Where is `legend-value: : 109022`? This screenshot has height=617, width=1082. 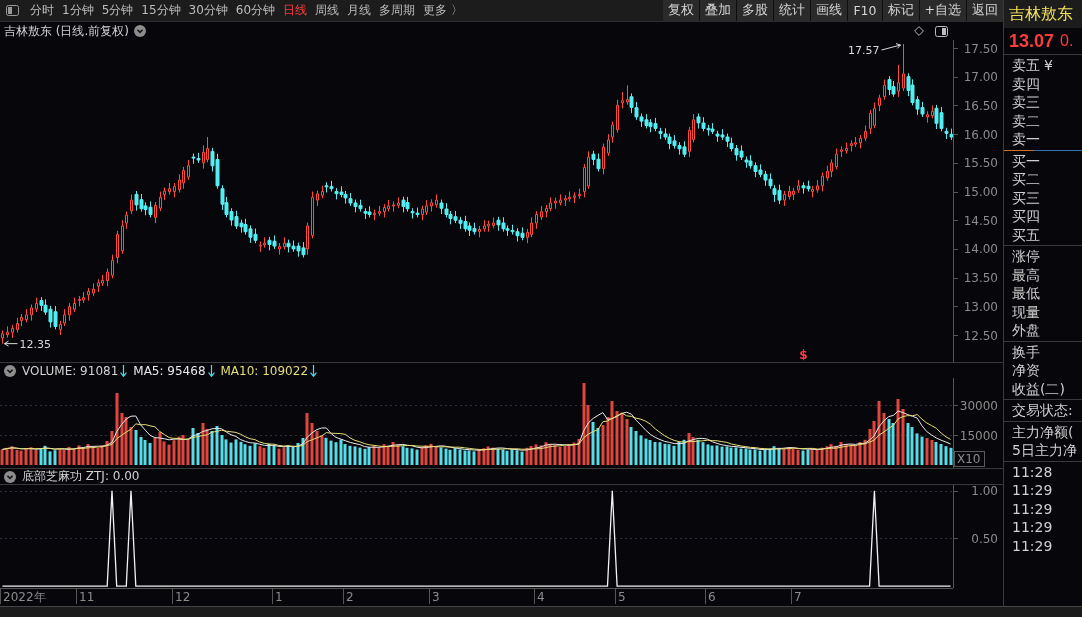 legend-value: : 109022 is located at coordinates (281, 370).